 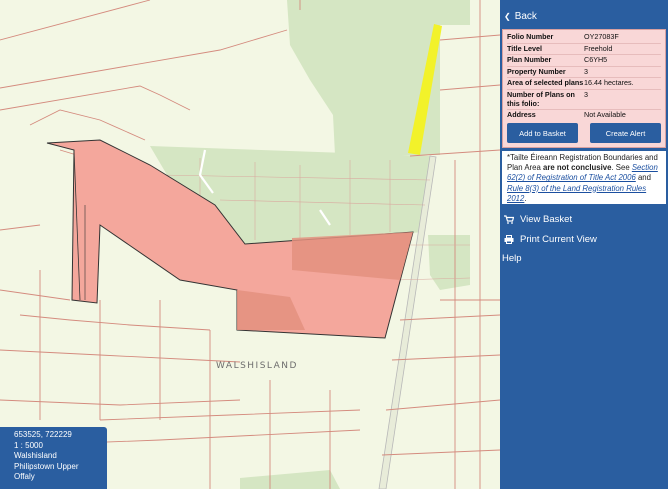 What do you see at coordinates (545, 100) in the screenshot?
I see `detail-label: Number of Plans on this folio:` at bounding box center [545, 100].